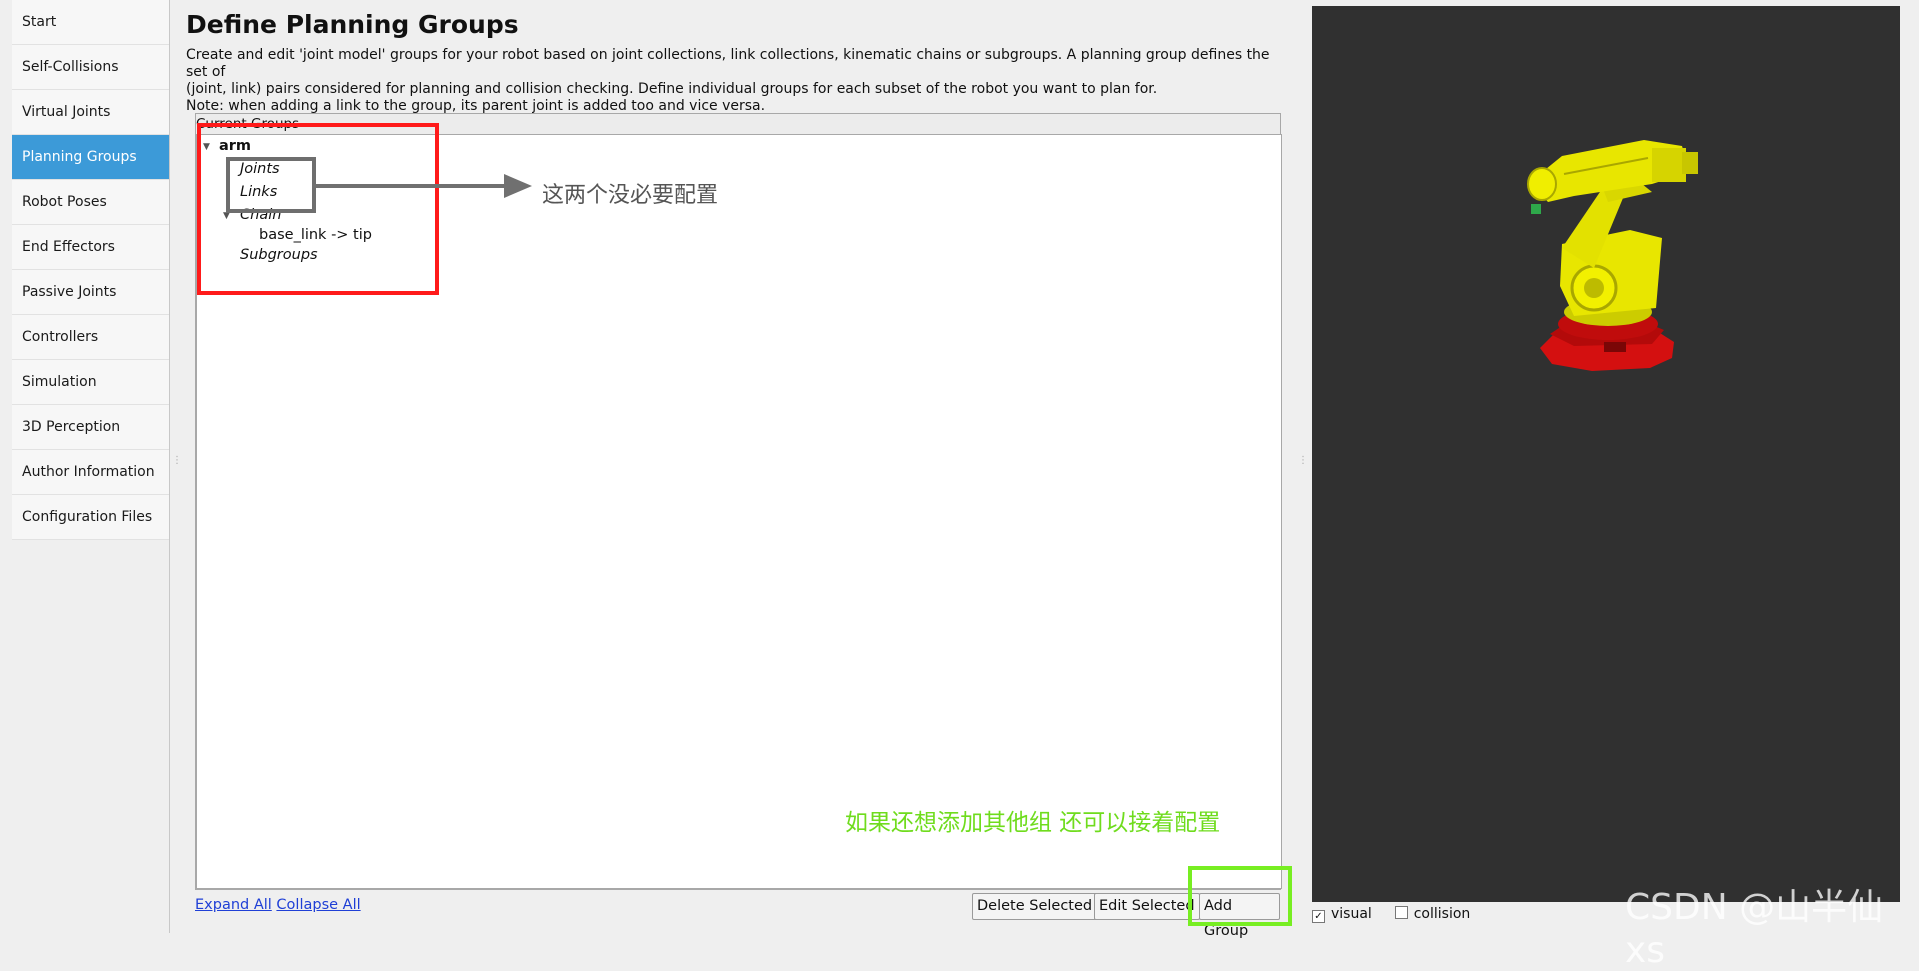 This screenshot has height=971, width=1919. I want to click on arrow-right-icon, so click(518, 186).